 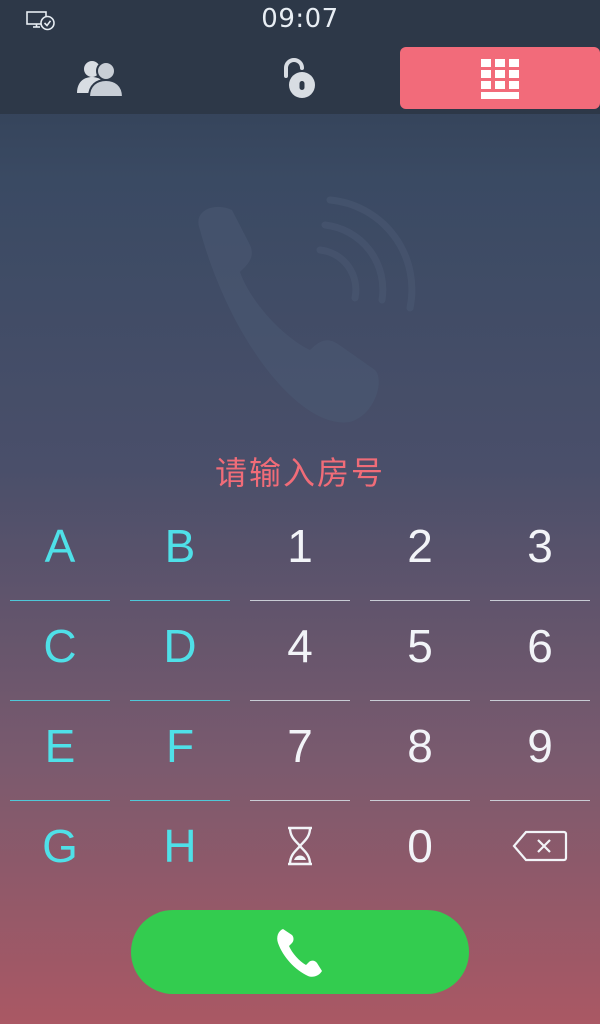 I want to click on key-1: 1, so click(x=300, y=546).